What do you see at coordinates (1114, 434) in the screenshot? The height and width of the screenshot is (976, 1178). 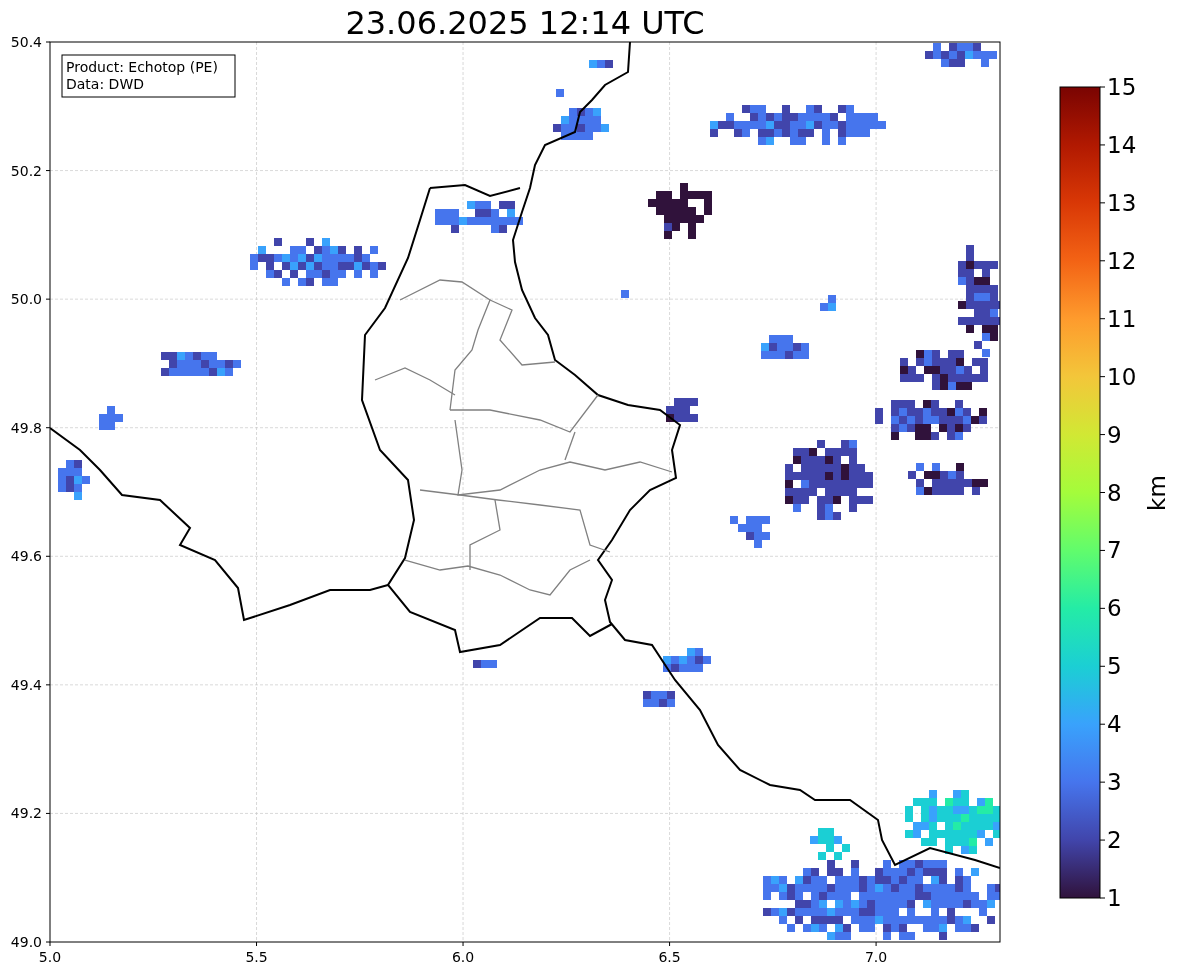 I see `colorbar-tick-label: 9` at bounding box center [1114, 434].